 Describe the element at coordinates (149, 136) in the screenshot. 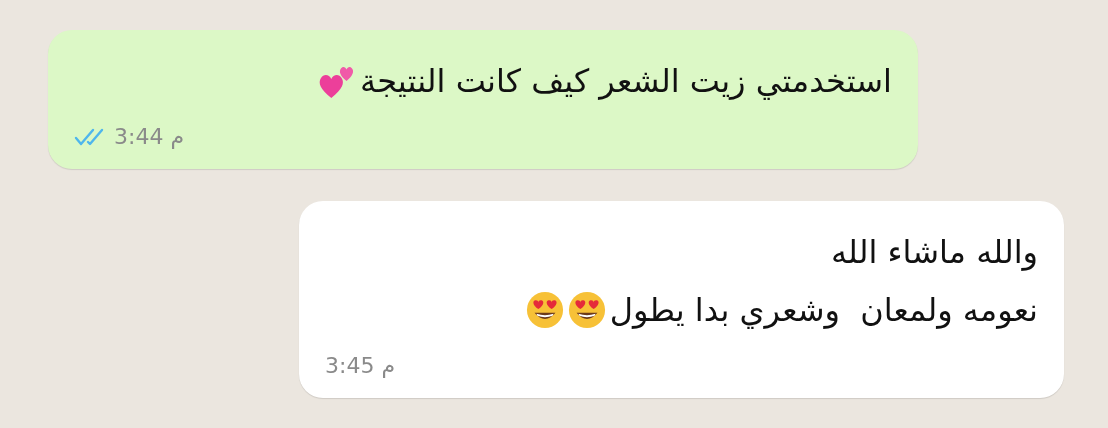

I see `message-time: م 3:44` at that location.